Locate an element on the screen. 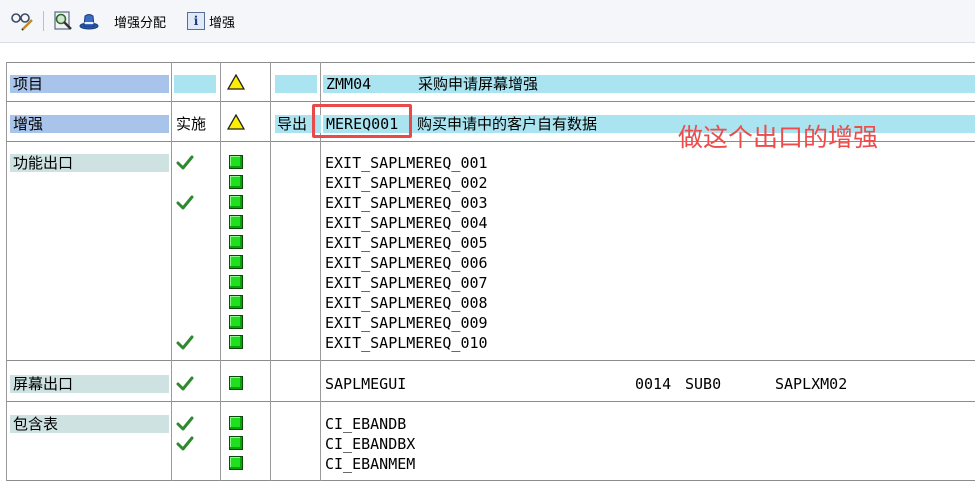  include-tables-label: 包含表 is located at coordinates (89, 424).